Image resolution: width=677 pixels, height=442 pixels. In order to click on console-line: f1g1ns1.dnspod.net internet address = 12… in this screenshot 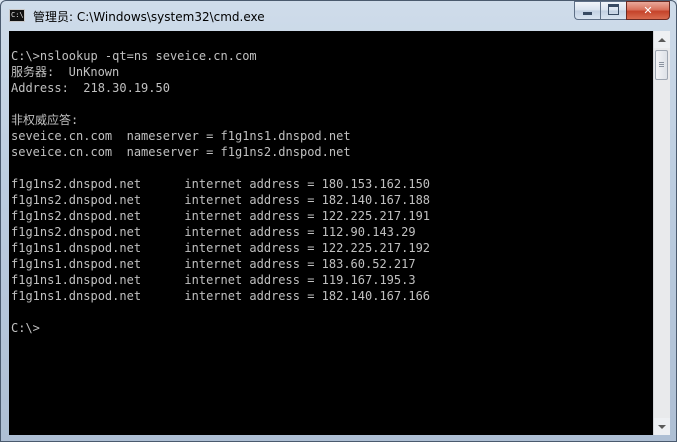, I will do `click(221, 248)`.